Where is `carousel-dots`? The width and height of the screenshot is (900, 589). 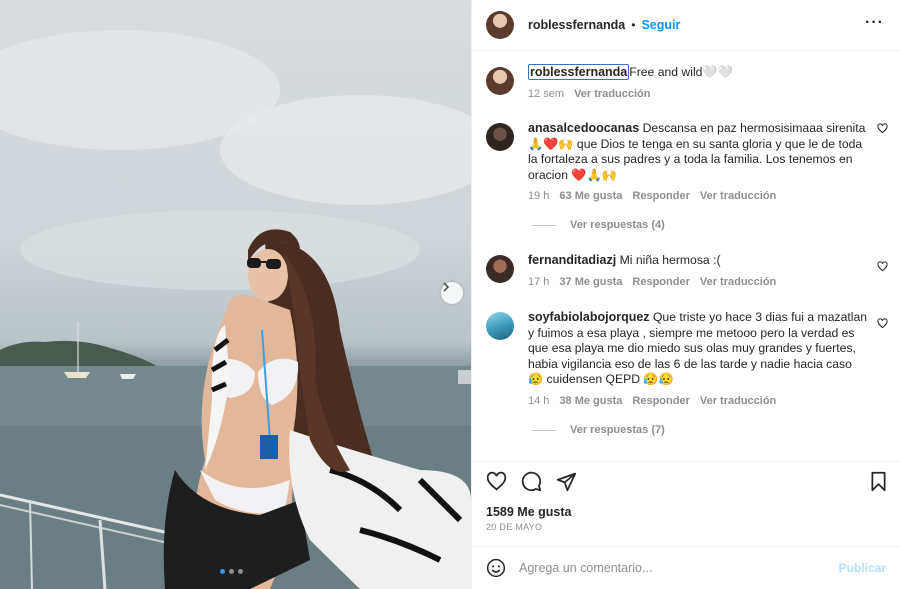 carousel-dots is located at coordinates (231, 571).